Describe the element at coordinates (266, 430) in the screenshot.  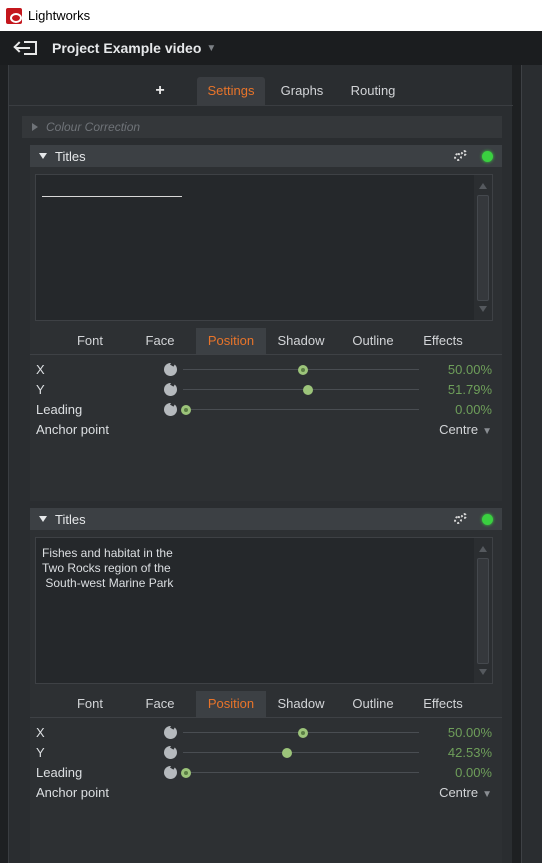
I see `param-anchor-row: Anchor point Centre ▼` at that location.